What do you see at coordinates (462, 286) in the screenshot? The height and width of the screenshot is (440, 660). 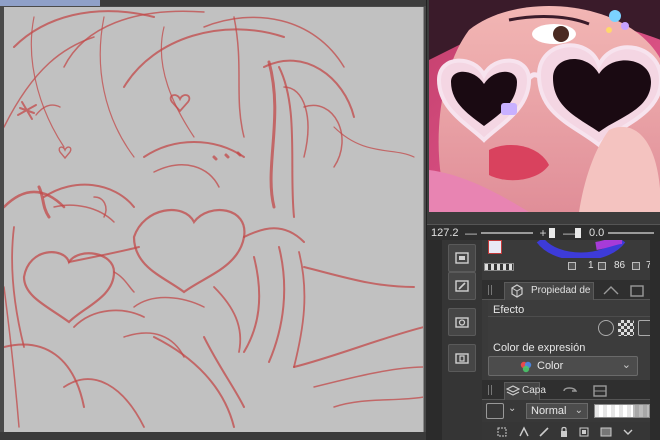 I see `edit-icon` at bounding box center [462, 286].